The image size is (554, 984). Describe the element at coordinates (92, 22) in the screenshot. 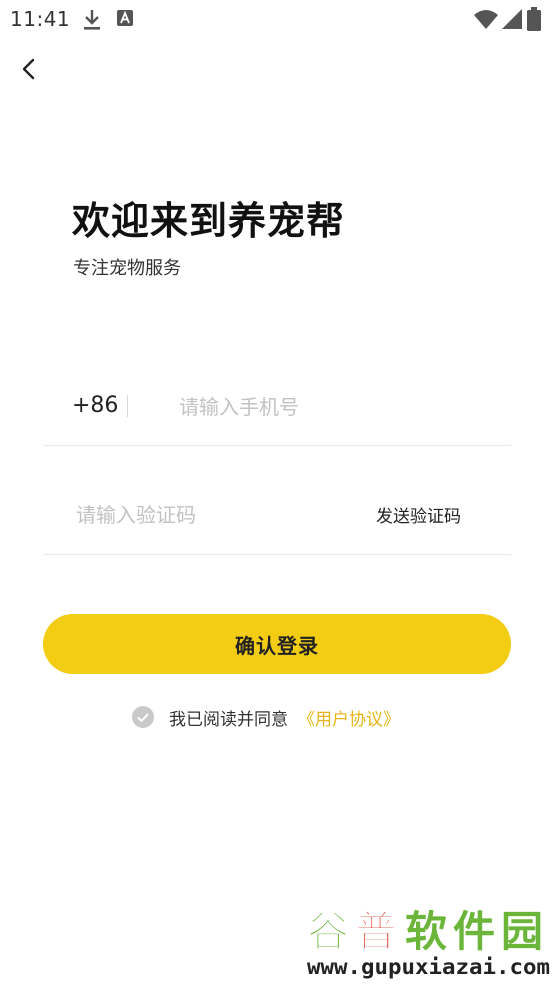

I see `download-icon` at that location.